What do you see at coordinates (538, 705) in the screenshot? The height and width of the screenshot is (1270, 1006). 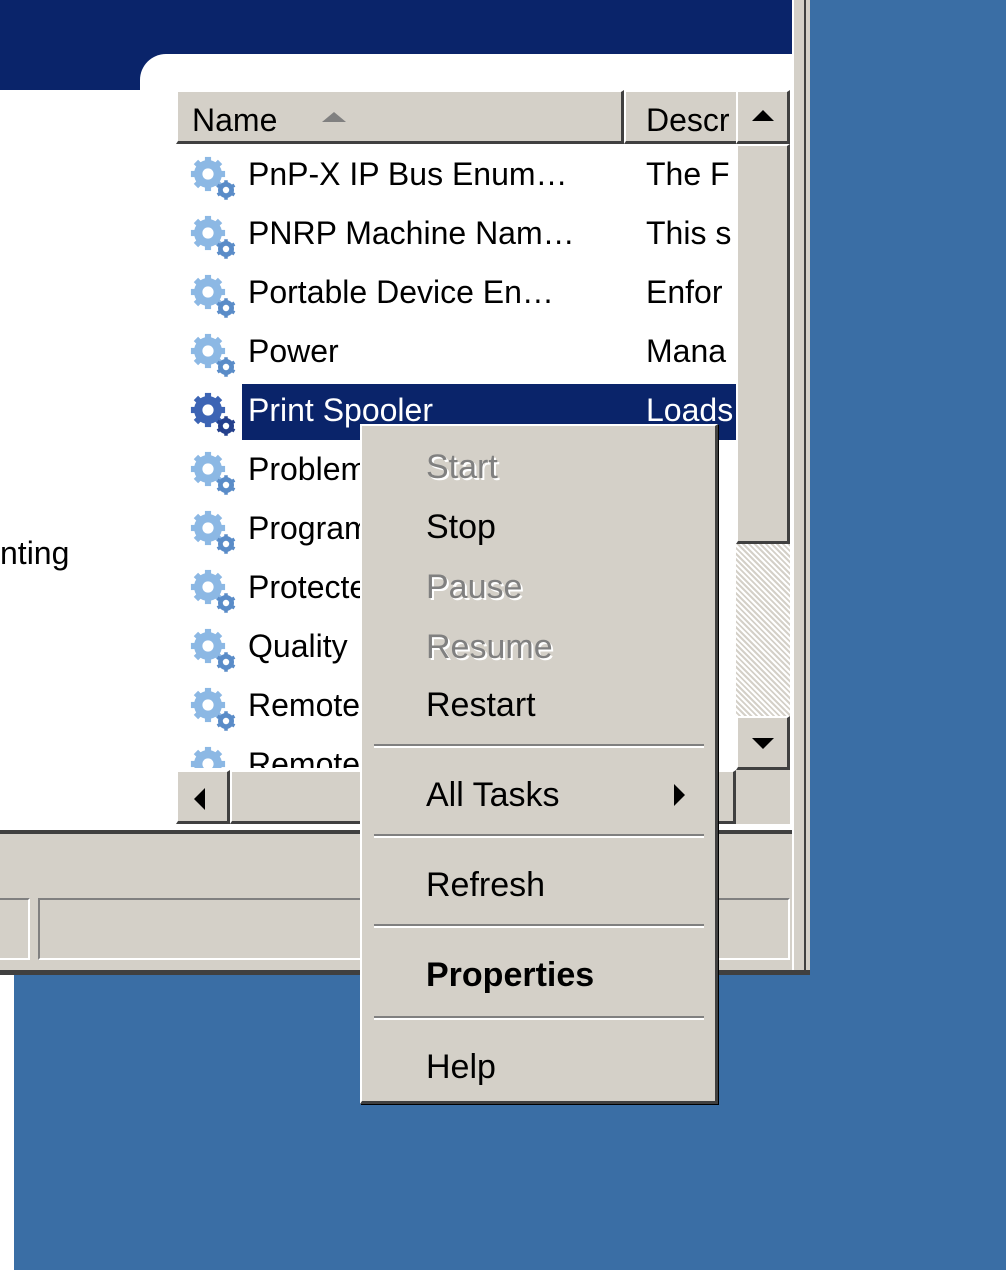 I see `menu-item-restart: Restart` at bounding box center [538, 705].